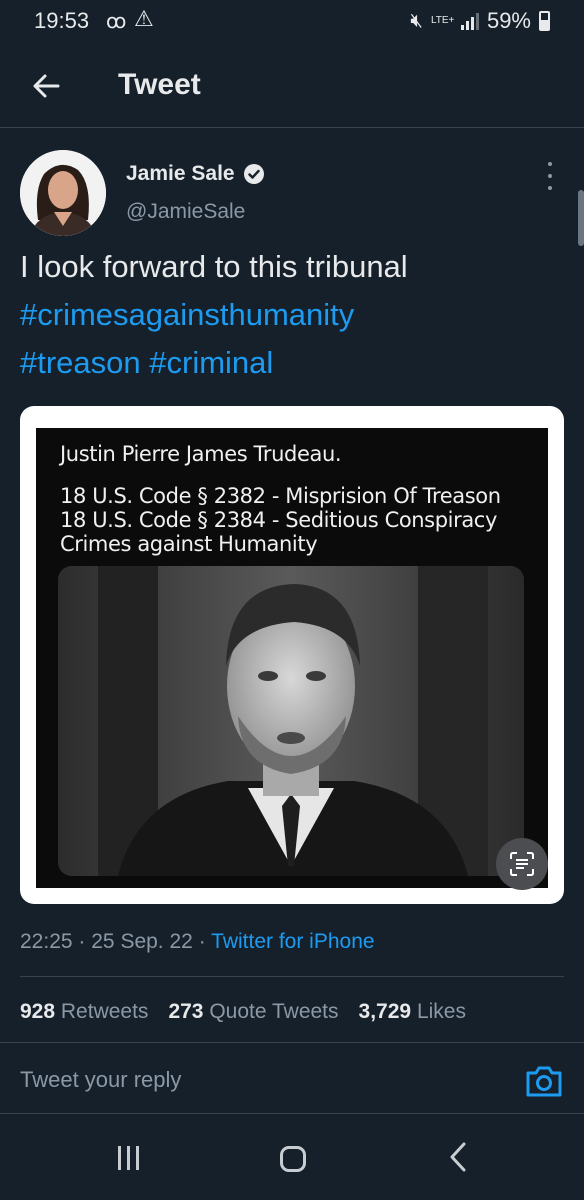 The image size is (584, 1200). Describe the element at coordinates (116, 22) in the screenshot. I see `voicemail-icon: ꝏ` at that location.